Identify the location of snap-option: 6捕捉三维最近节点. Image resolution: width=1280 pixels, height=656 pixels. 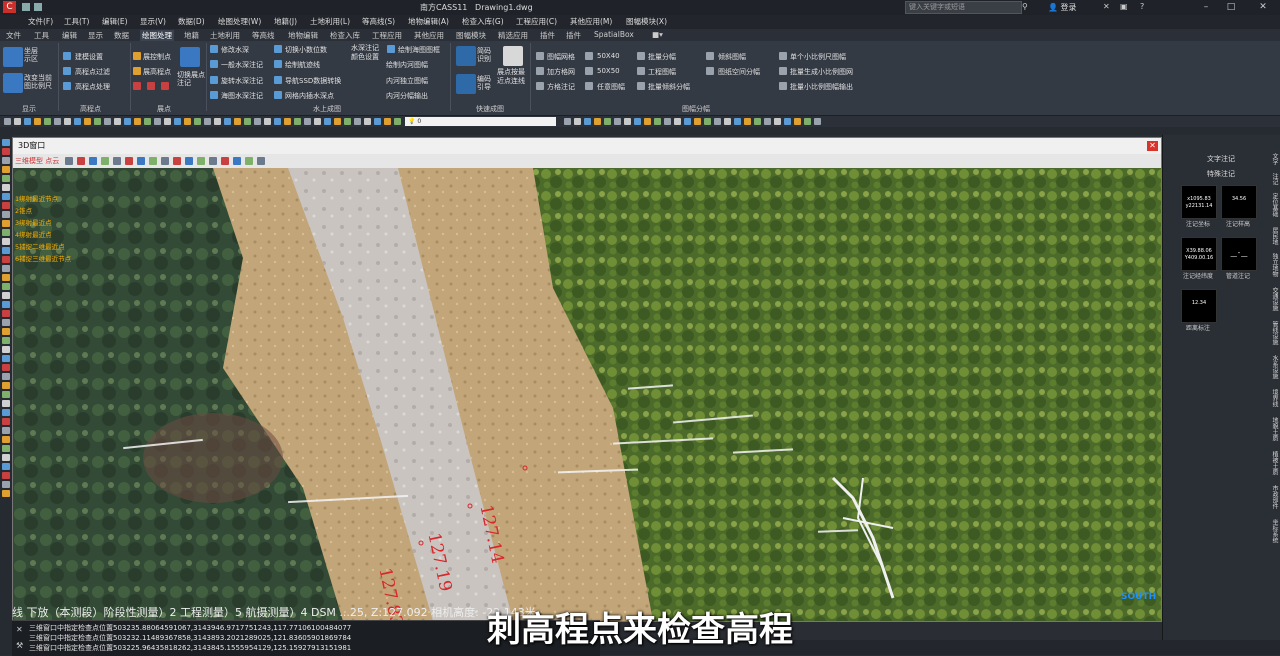
(43, 258).